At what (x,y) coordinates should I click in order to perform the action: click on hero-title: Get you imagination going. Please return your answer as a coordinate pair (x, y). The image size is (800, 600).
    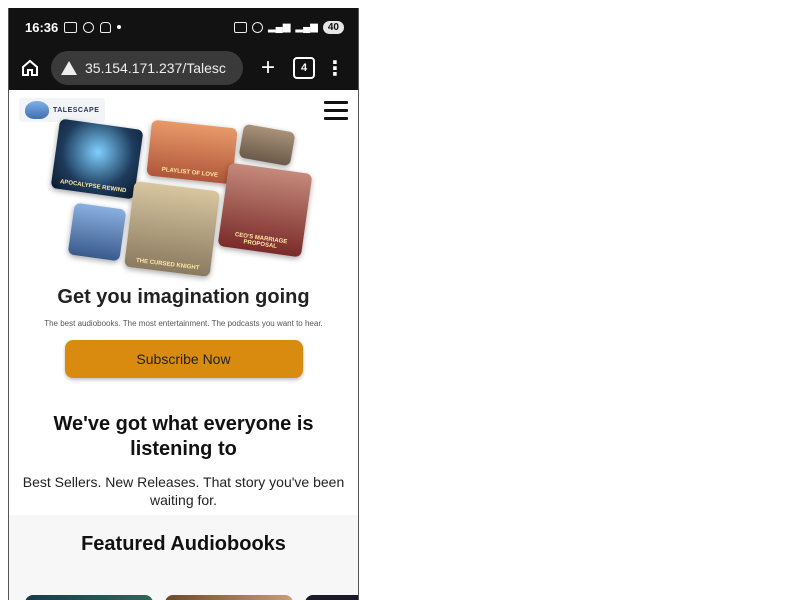
    Looking at the image, I should click on (183, 297).